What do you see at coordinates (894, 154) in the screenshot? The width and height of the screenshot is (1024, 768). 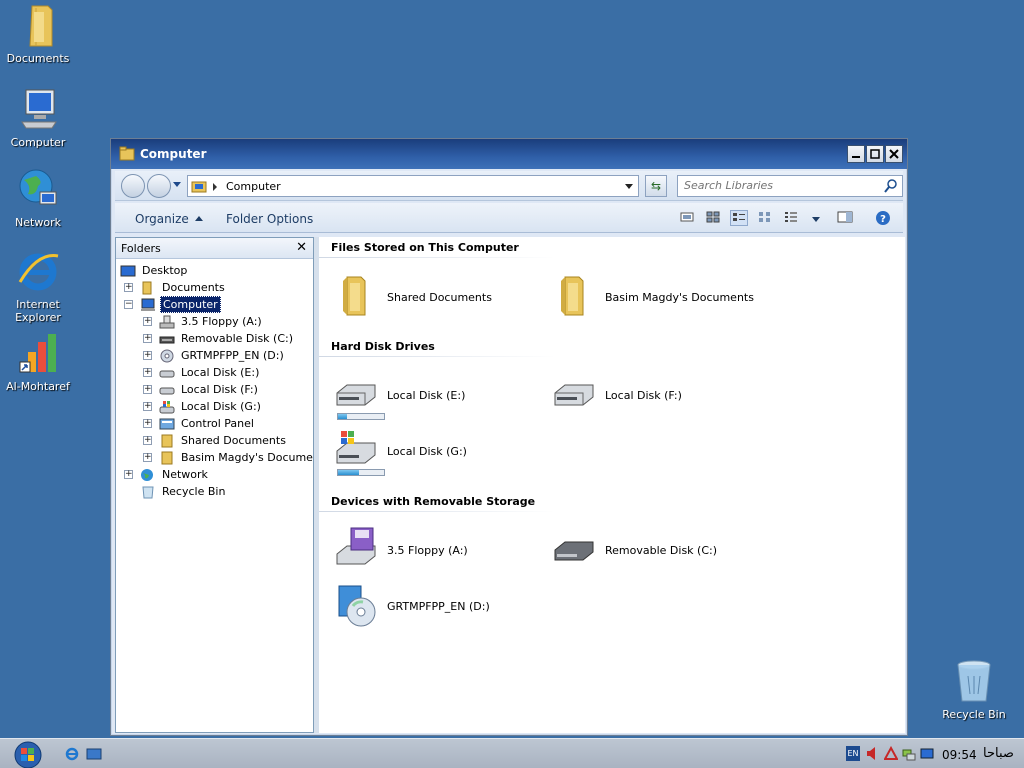 I see `close-button` at bounding box center [894, 154].